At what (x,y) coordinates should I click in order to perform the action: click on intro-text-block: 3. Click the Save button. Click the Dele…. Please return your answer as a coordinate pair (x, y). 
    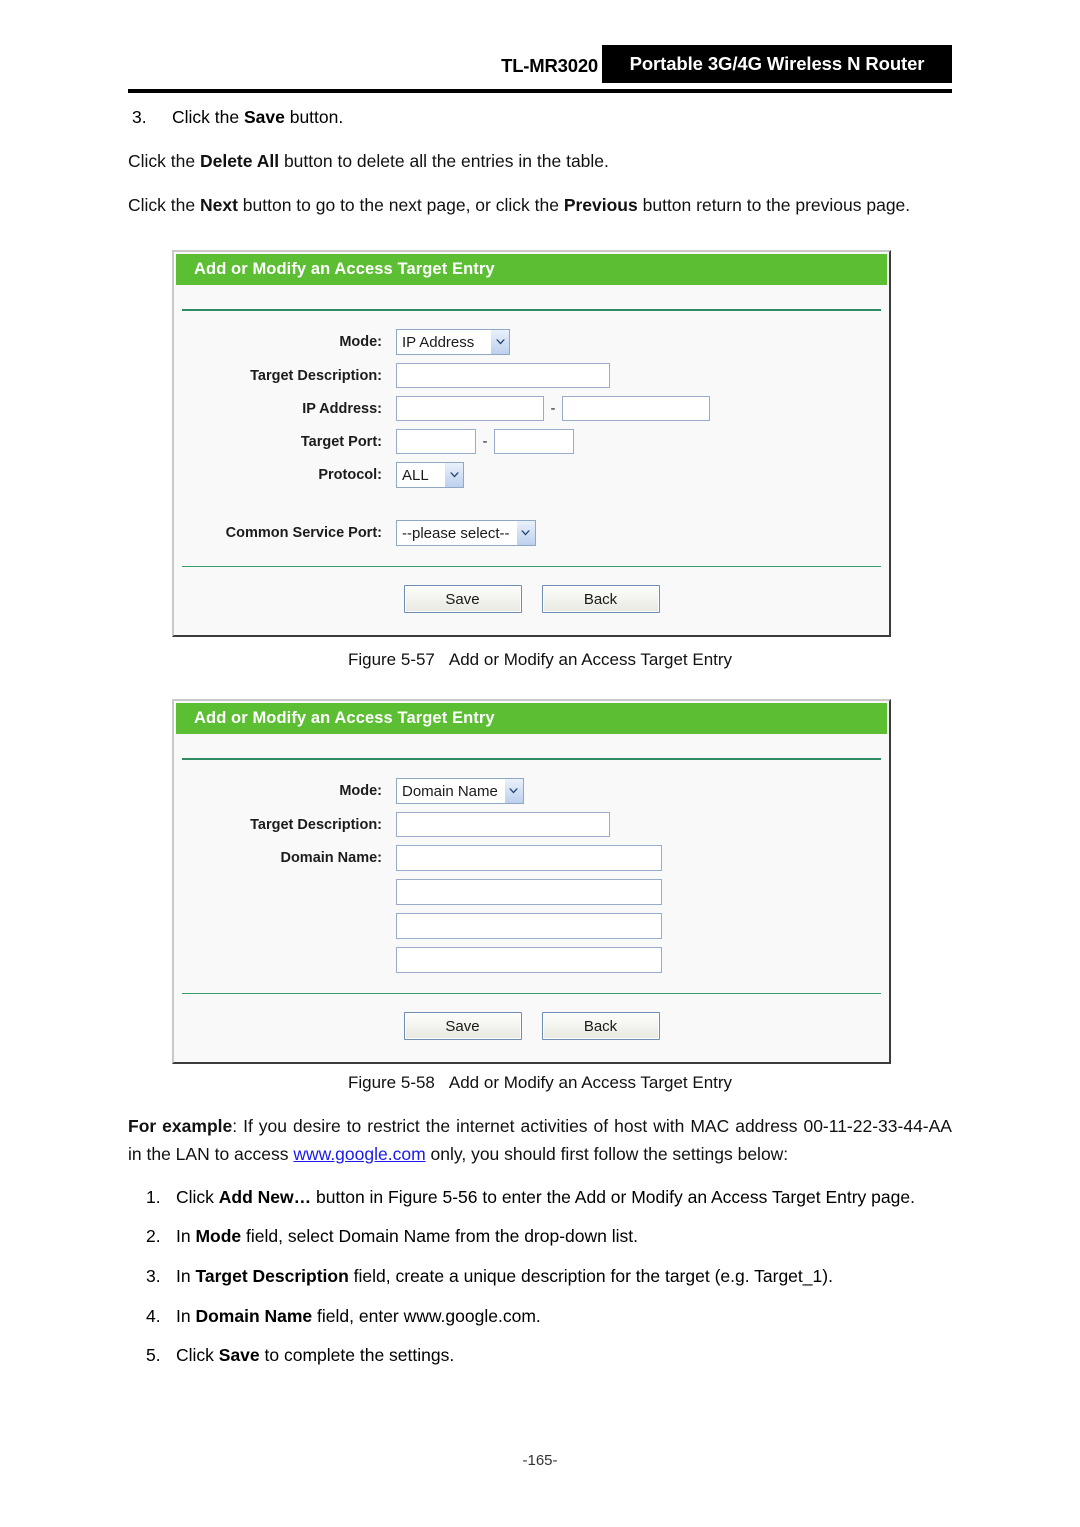
    Looking at the image, I should click on (540, 168).